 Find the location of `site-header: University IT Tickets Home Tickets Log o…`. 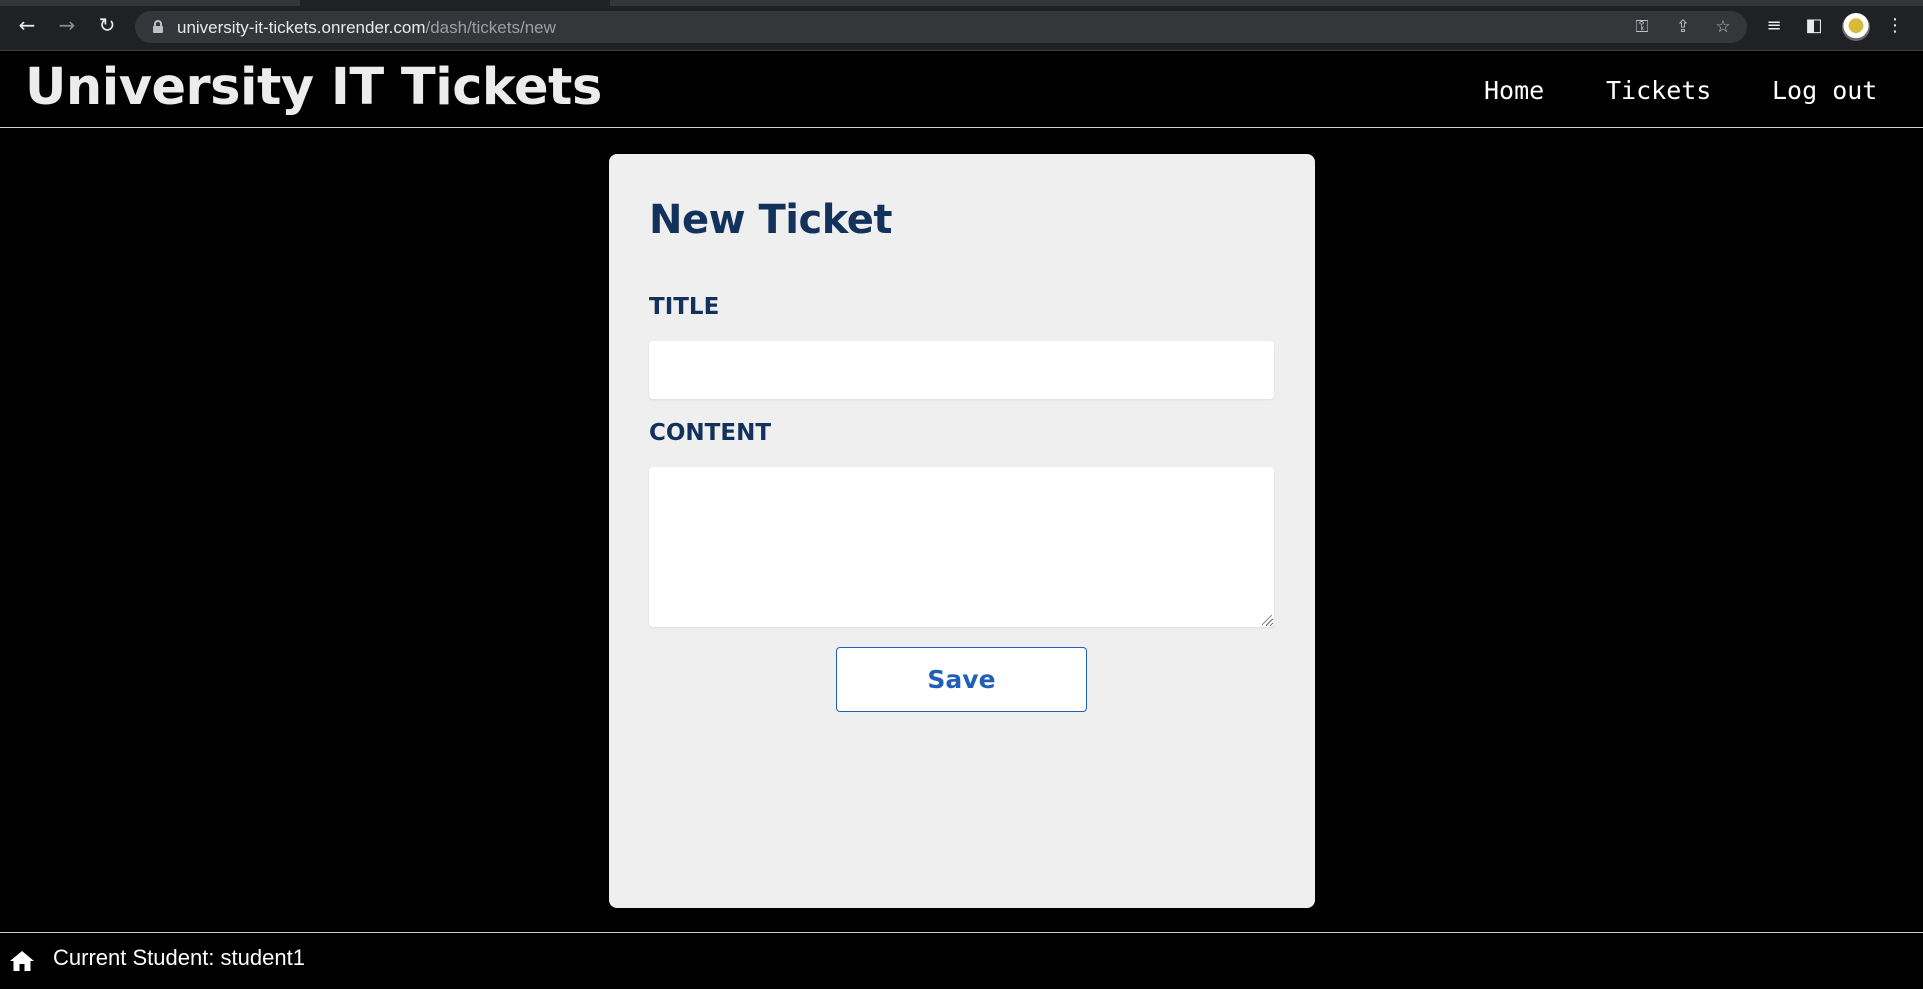

site-header: University IT Tickets Home Tickets Log o… is located at coordinates (961, 90).